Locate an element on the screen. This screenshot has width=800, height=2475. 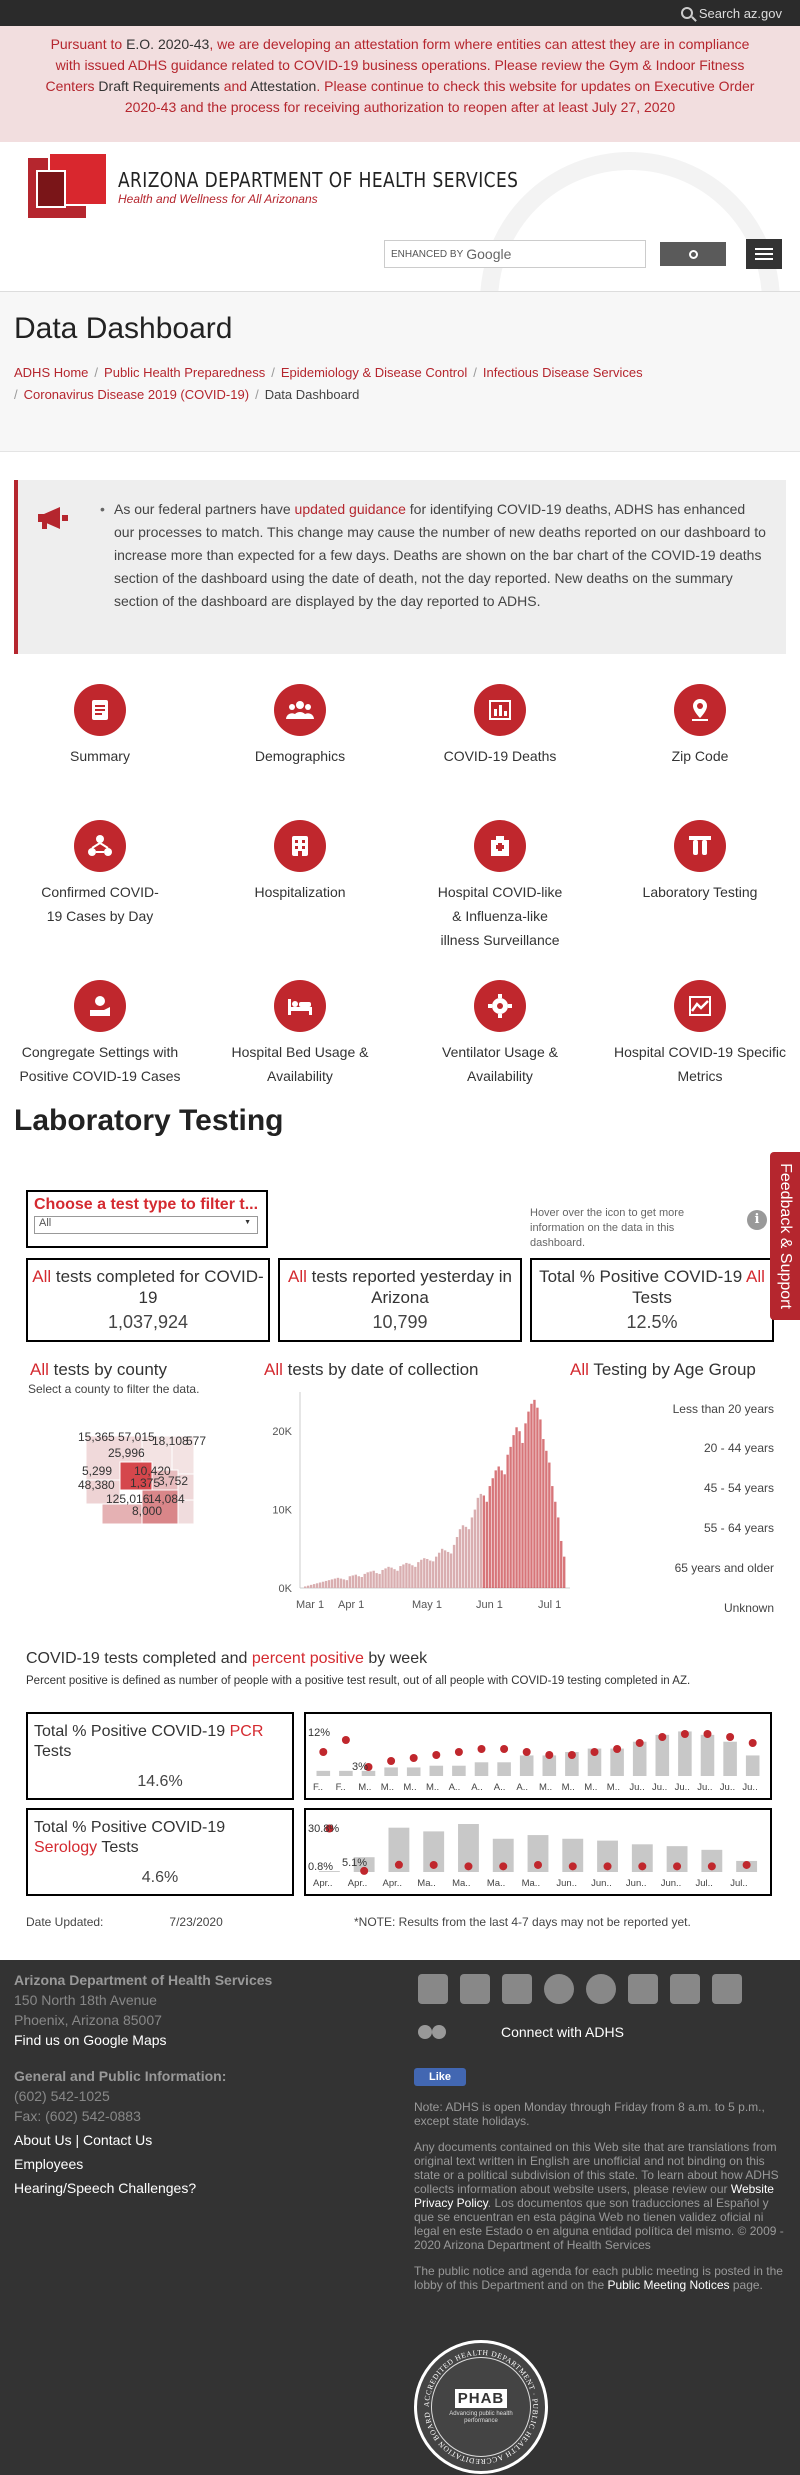
age-group-label: 55 - 64 years is located at coordinates (739, 1528).